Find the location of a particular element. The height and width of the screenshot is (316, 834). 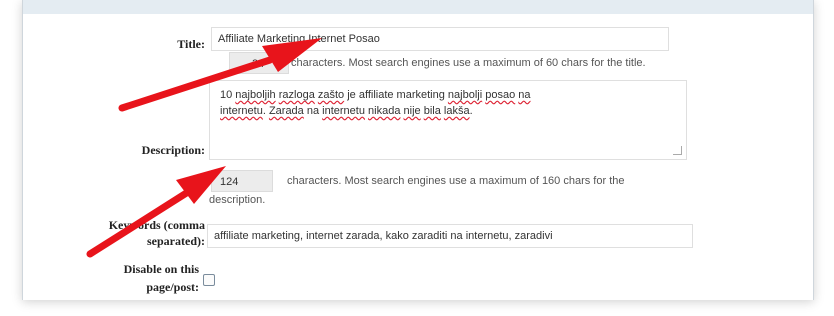

title-input: Affiliate Marketing Internet Posao is located at coordinates (440, 39).